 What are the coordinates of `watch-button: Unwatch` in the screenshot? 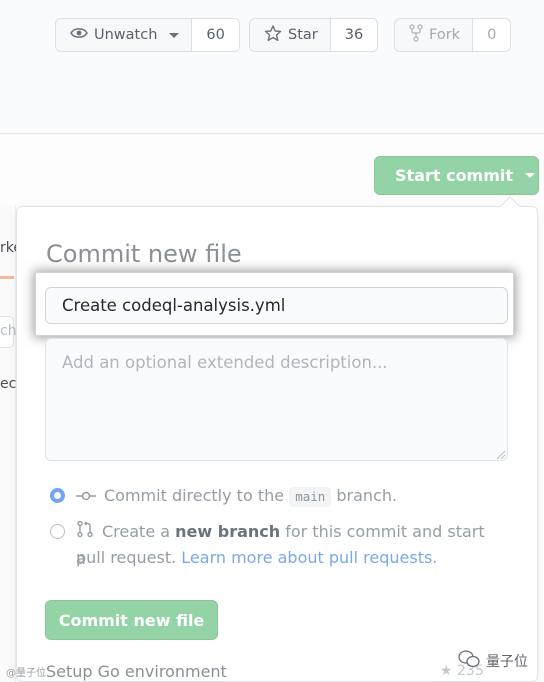 It's located at (124, 35).